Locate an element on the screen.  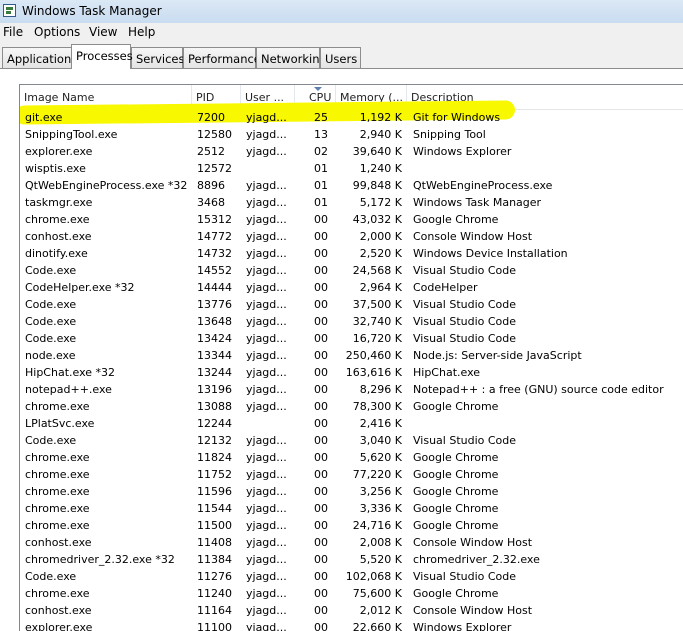
tab-networking: Networking is located at coordinates (291, 57).